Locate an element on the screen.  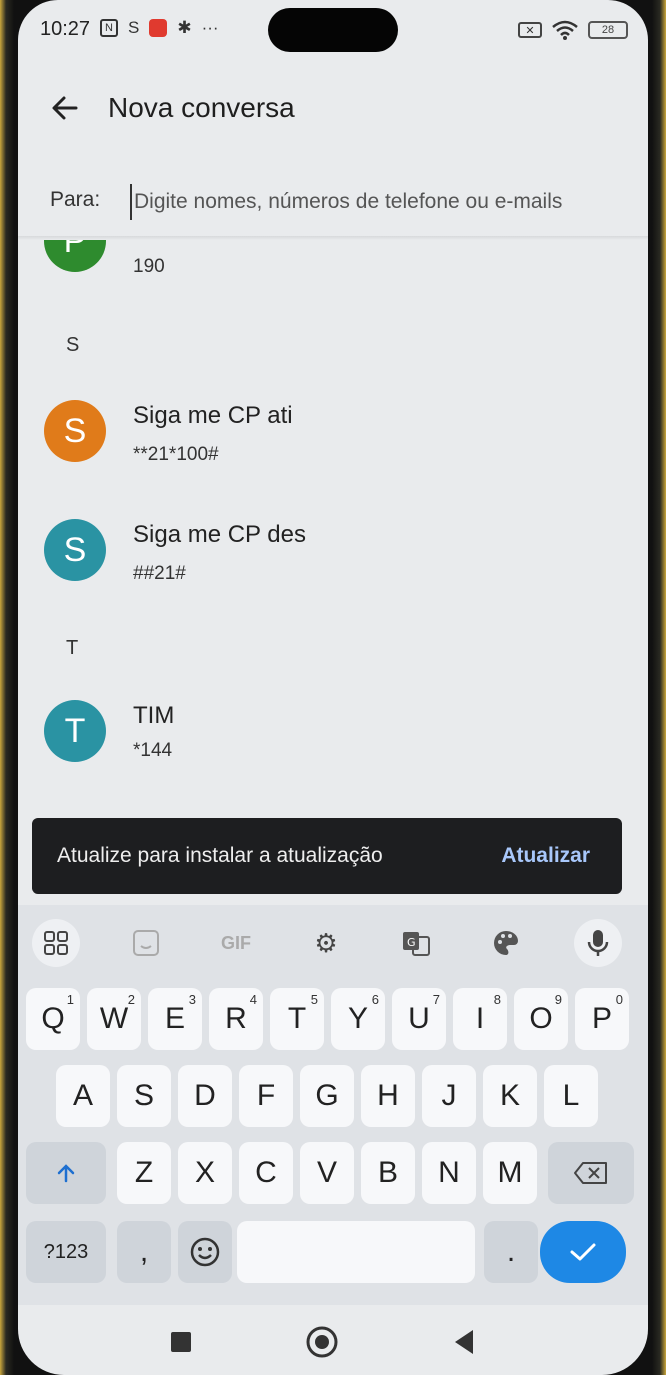
key-y: Y6 is located at coordinates (358, 1019).